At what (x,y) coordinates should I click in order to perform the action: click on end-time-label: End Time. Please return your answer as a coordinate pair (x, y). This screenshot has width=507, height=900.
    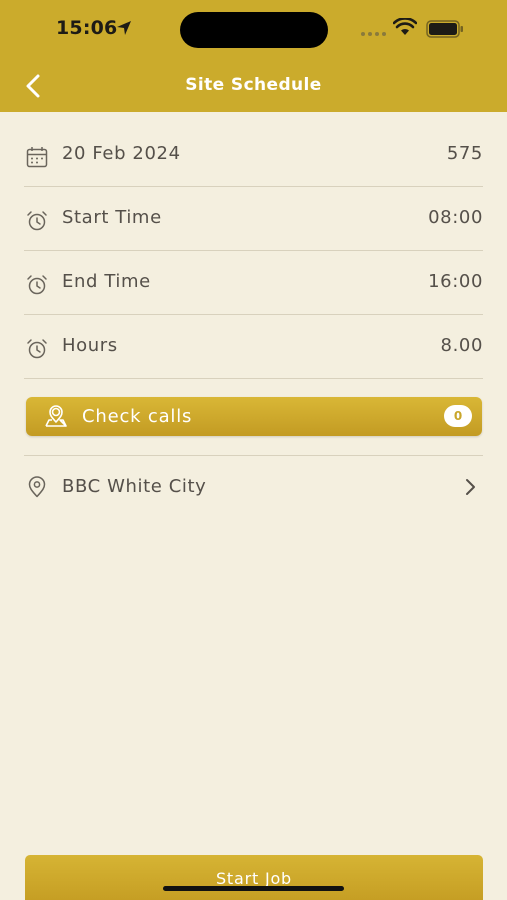
    Looking at the image, I should click on (106, 281).